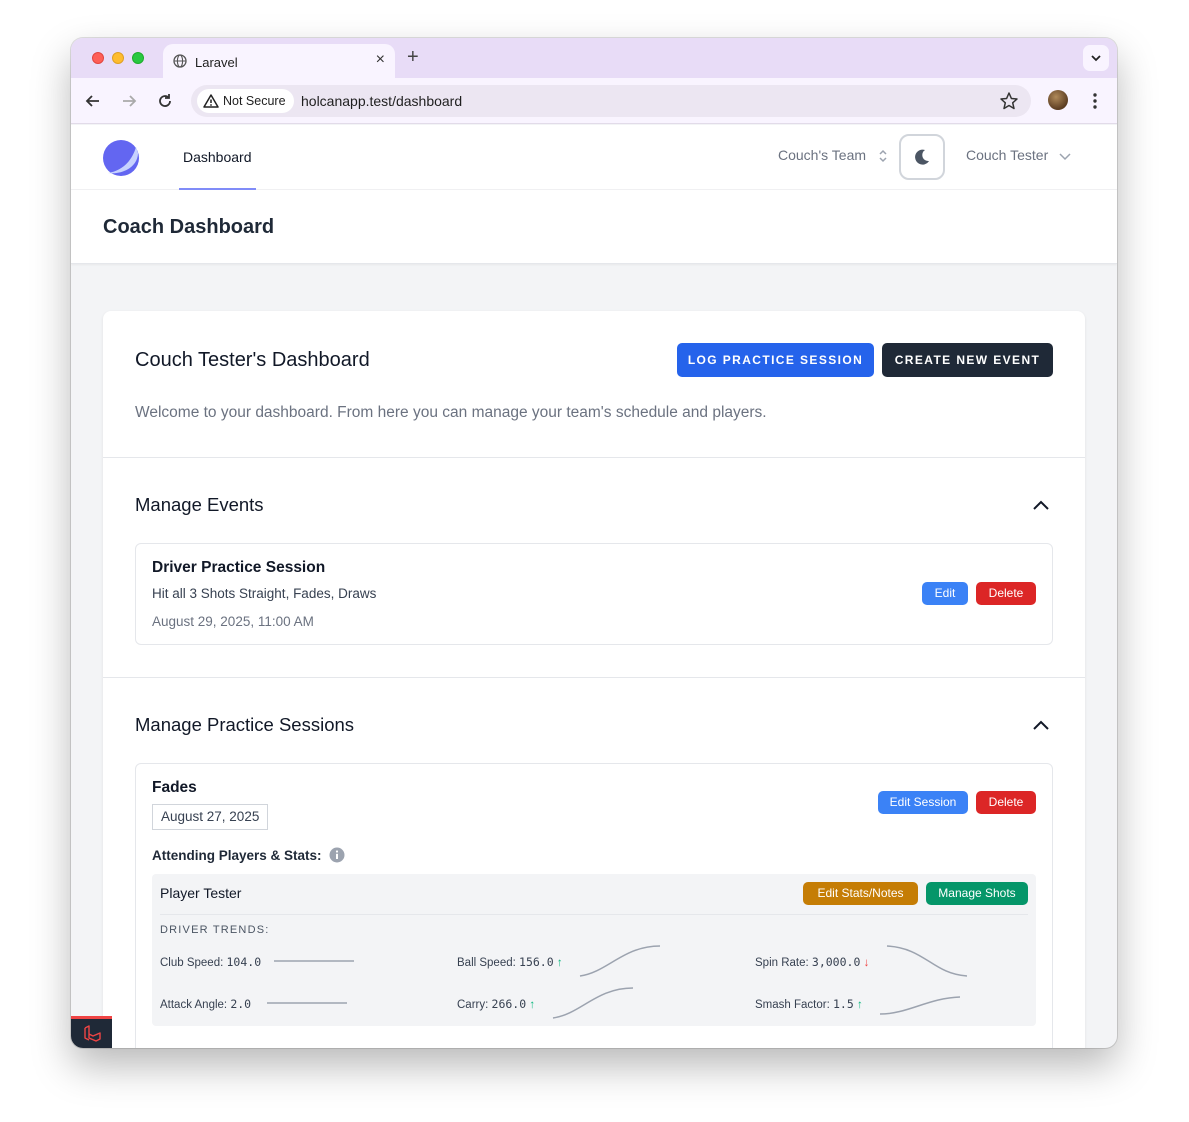 The image size is (1189, 1122). What do you see at coordinates (254, 101) in the screenshot?
I see `security-label: Not Secure` at bounding box center [254, 101].